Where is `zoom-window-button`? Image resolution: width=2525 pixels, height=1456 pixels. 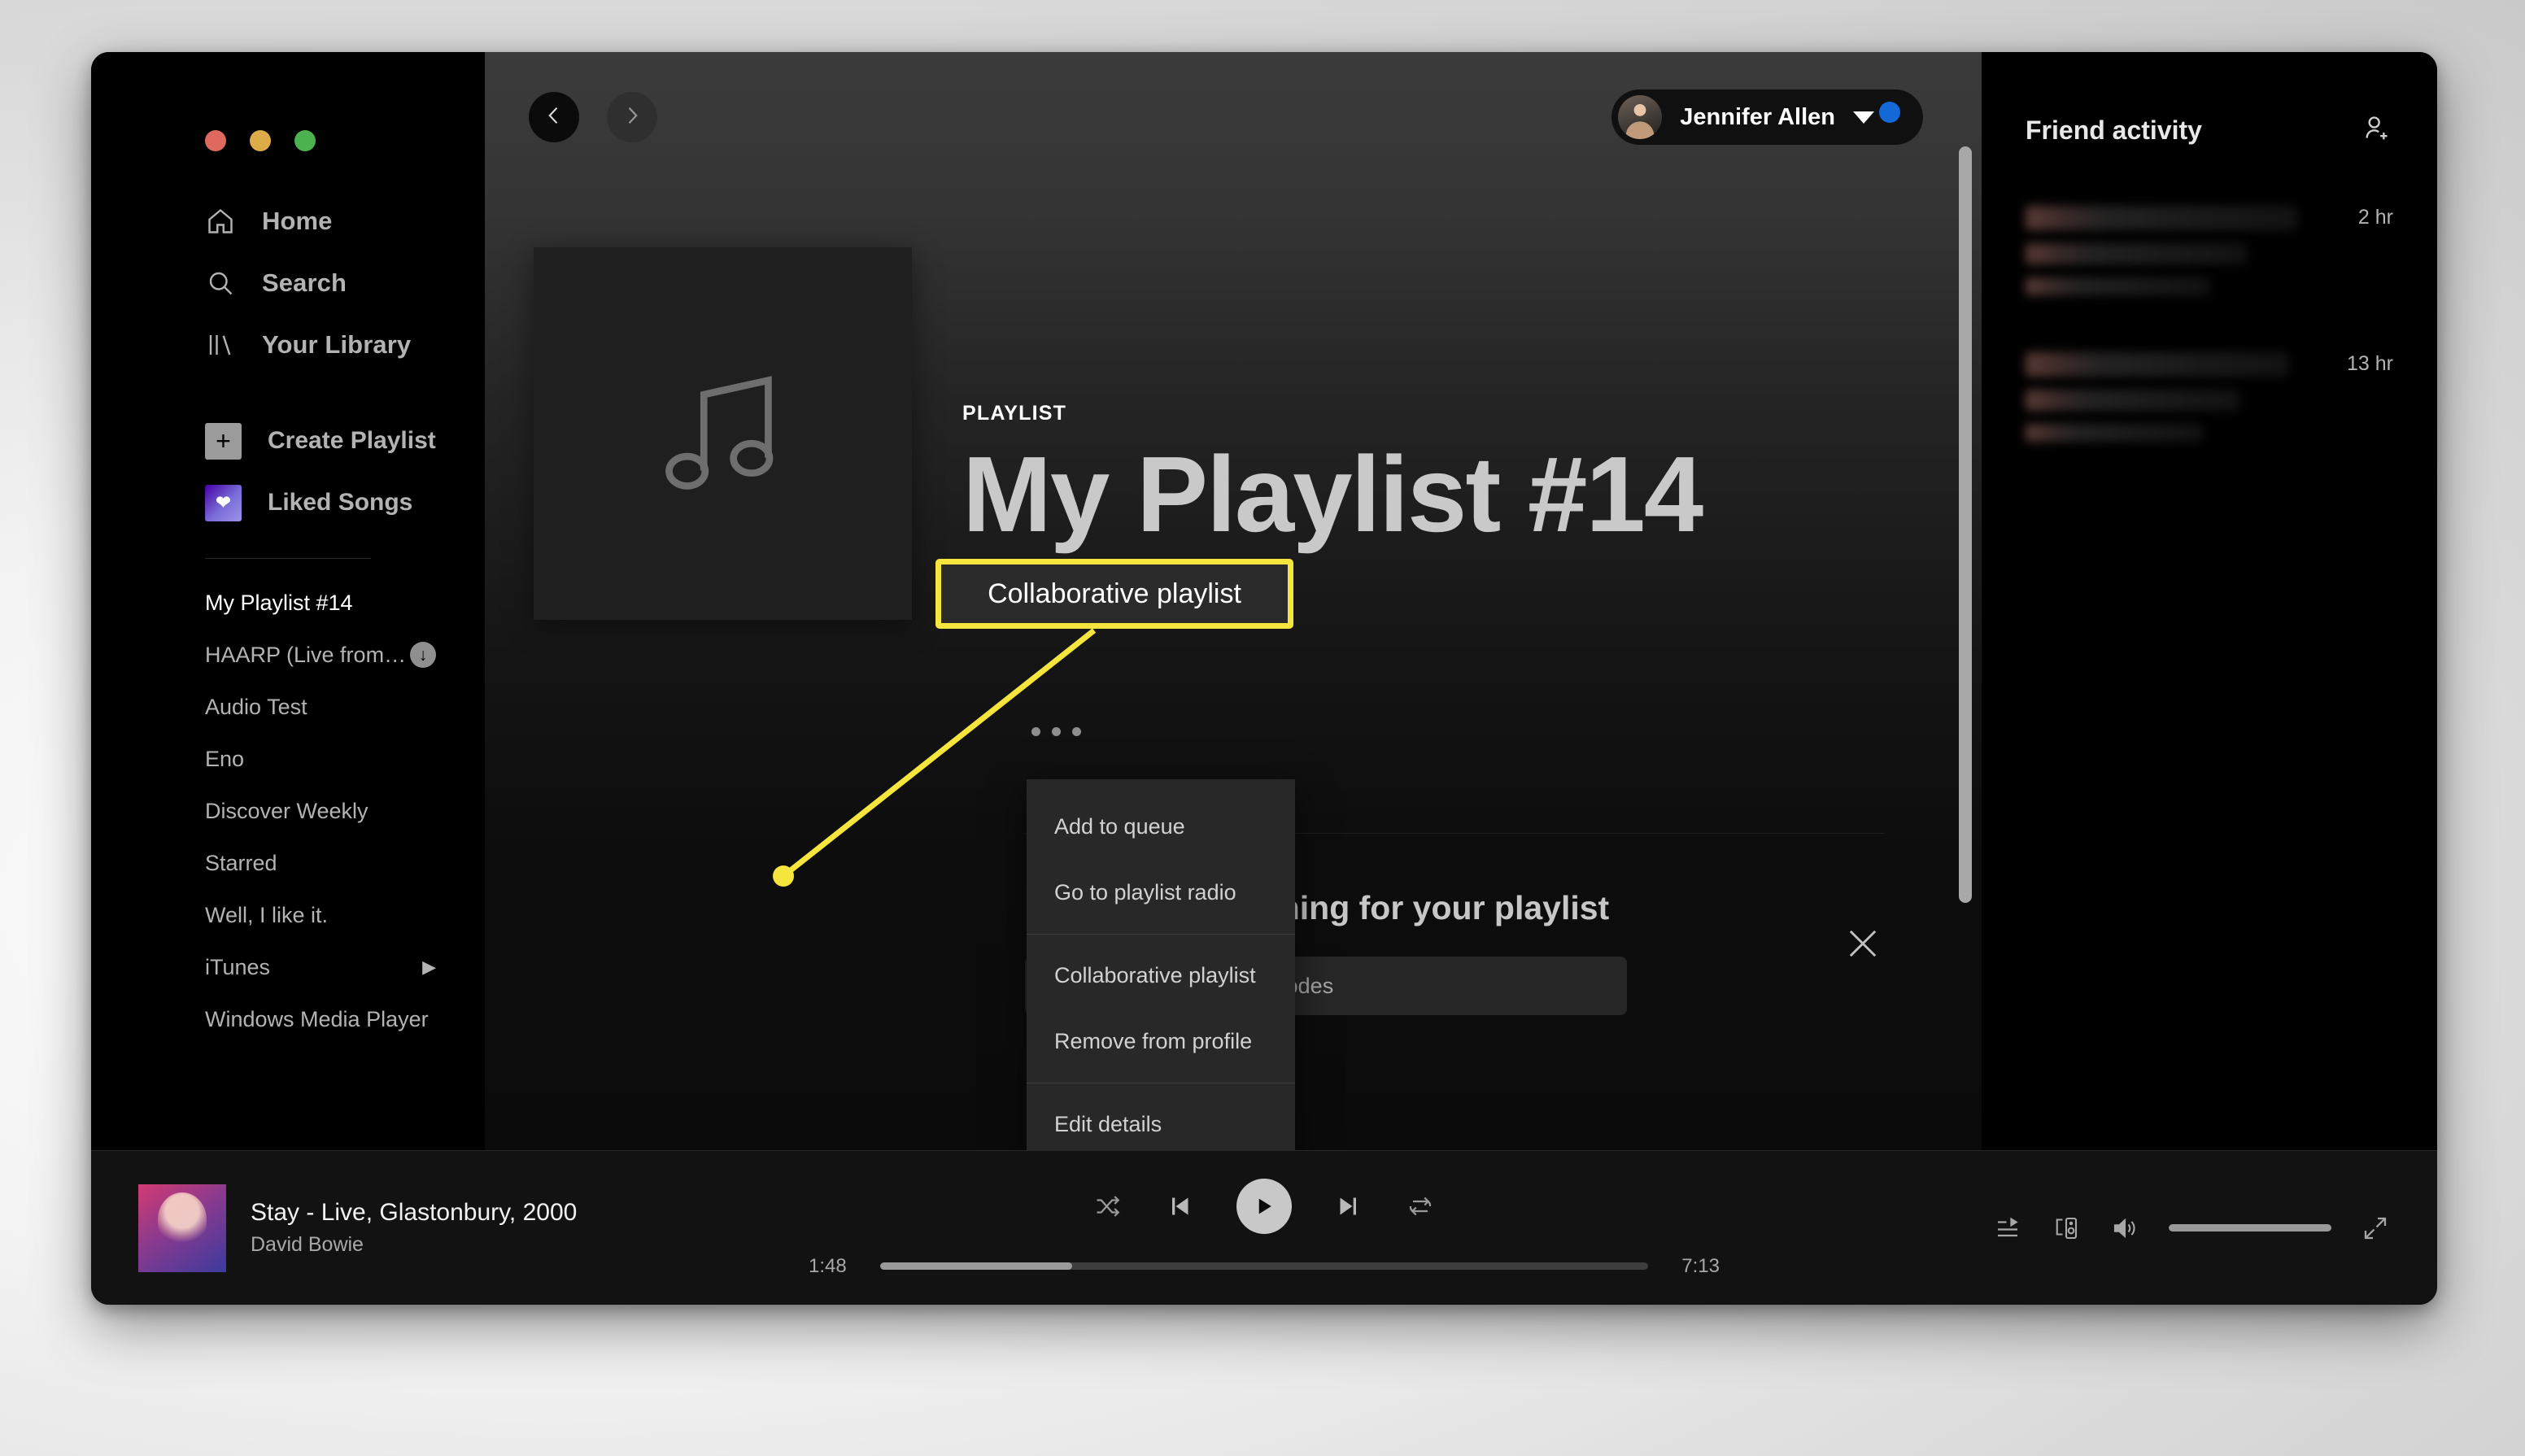
zoom-window-button is located at coordinates (305, 140).